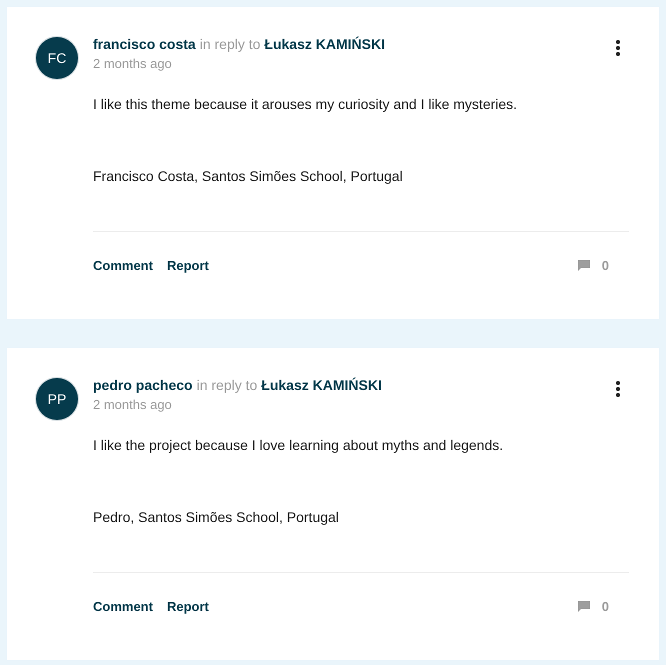  What do you see at coordinates (57, 399) in the screenshot?
I see `avatar: PP` at bounding box center [57, 399].